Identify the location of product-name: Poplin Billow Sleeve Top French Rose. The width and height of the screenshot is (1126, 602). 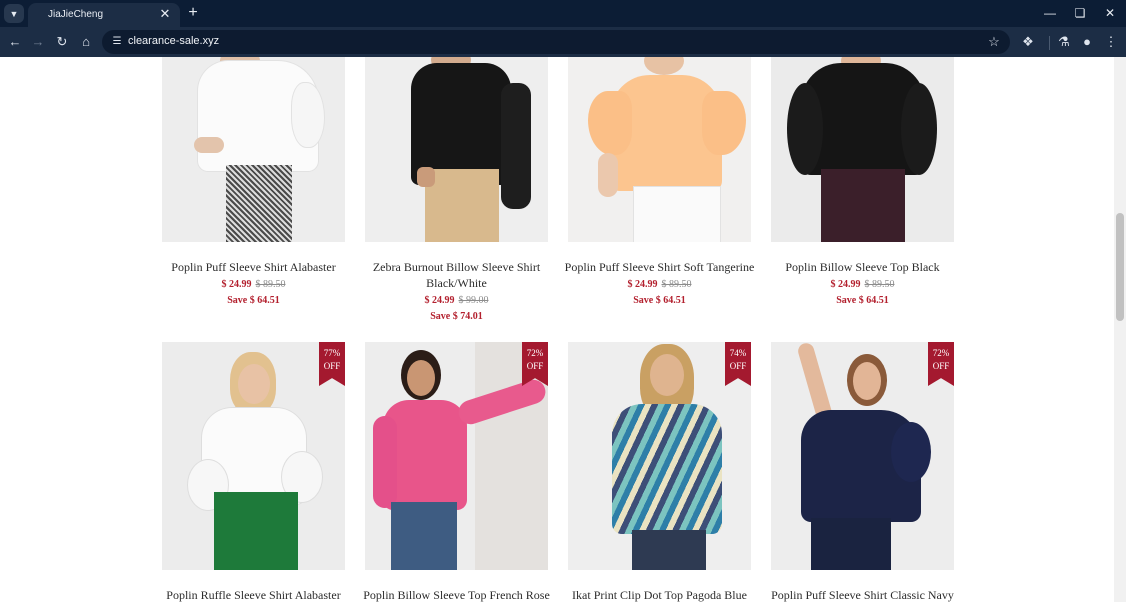
(456, 594).